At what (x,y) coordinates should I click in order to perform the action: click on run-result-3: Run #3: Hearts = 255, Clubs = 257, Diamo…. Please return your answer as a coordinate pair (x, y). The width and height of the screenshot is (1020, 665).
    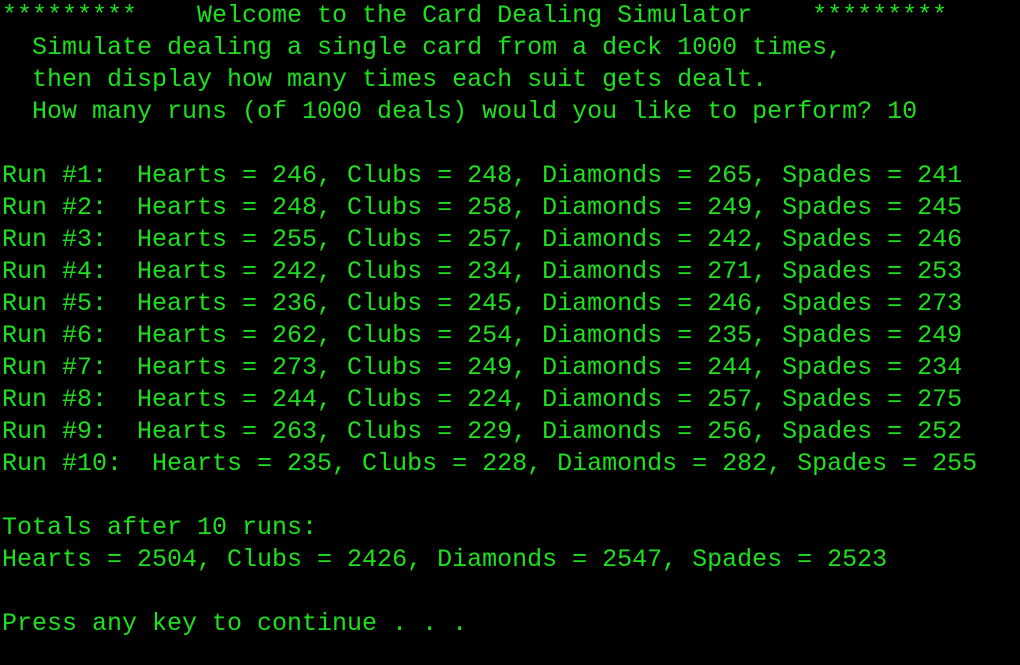
    Looking at the image, I should click on (482, 239).